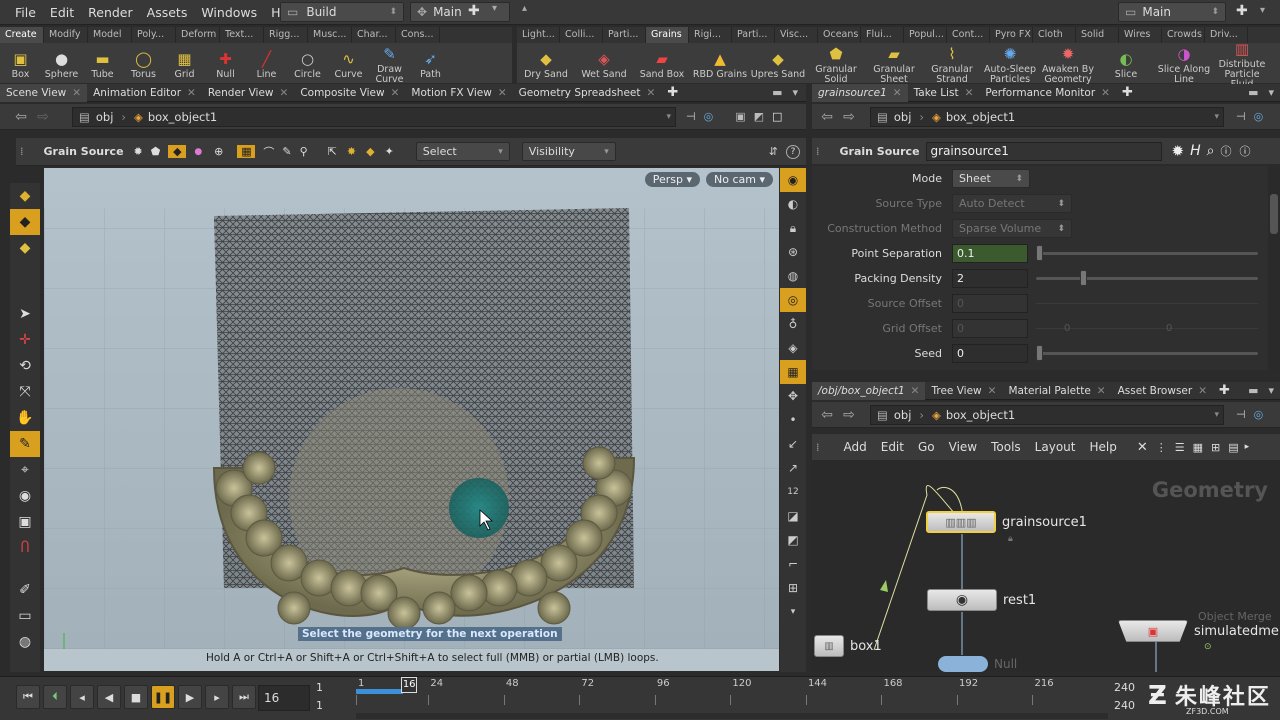  I want to click on rotate-icon: ⟲, so click(25, 366).